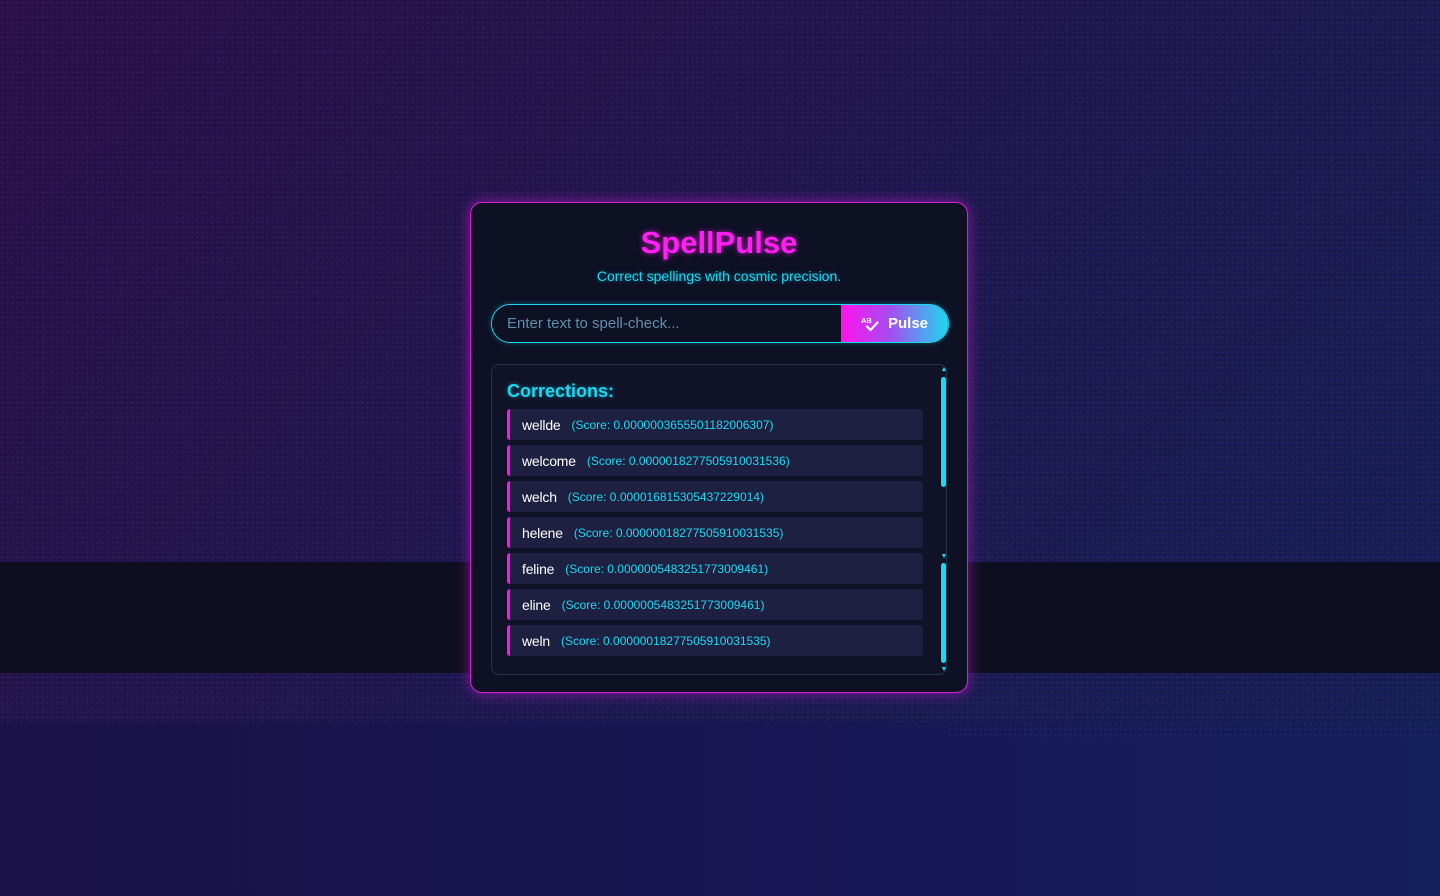 The height and width of the screenshot is (896, 1440). I want to click on correction-score: (Score: 0.0000018277505910031536), so click(688, 460).